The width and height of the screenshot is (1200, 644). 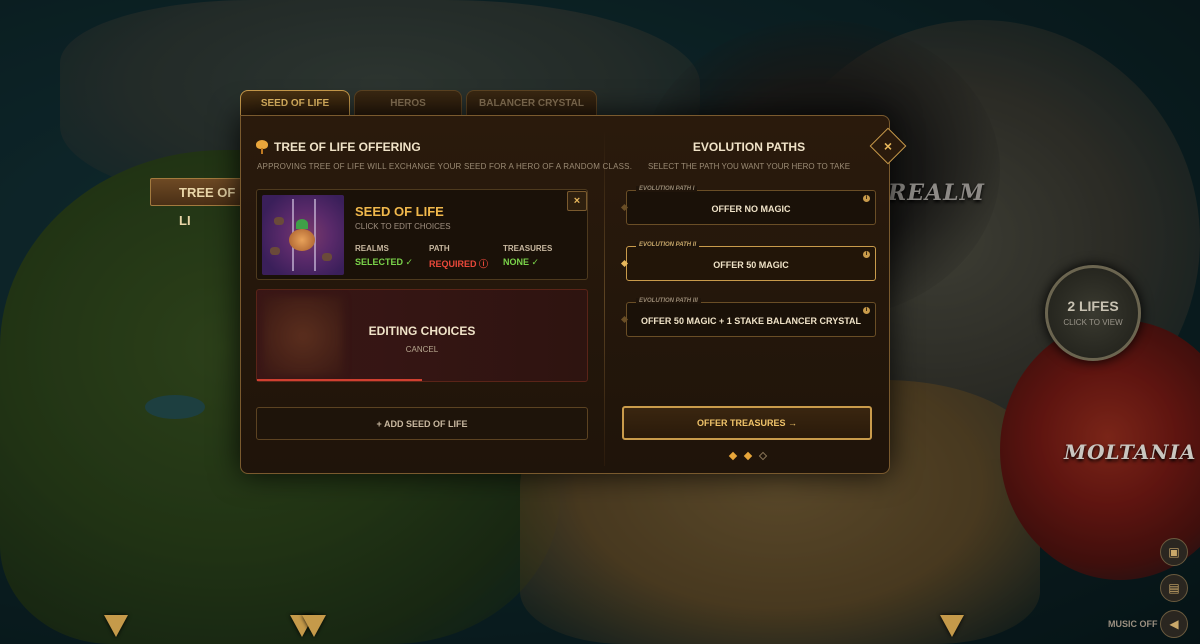 What do you see at coordinates (1093, 322) in the screenshot?
I see `lifes-hint: CLICK TO VIEW` at bounding box center [1093, 322].